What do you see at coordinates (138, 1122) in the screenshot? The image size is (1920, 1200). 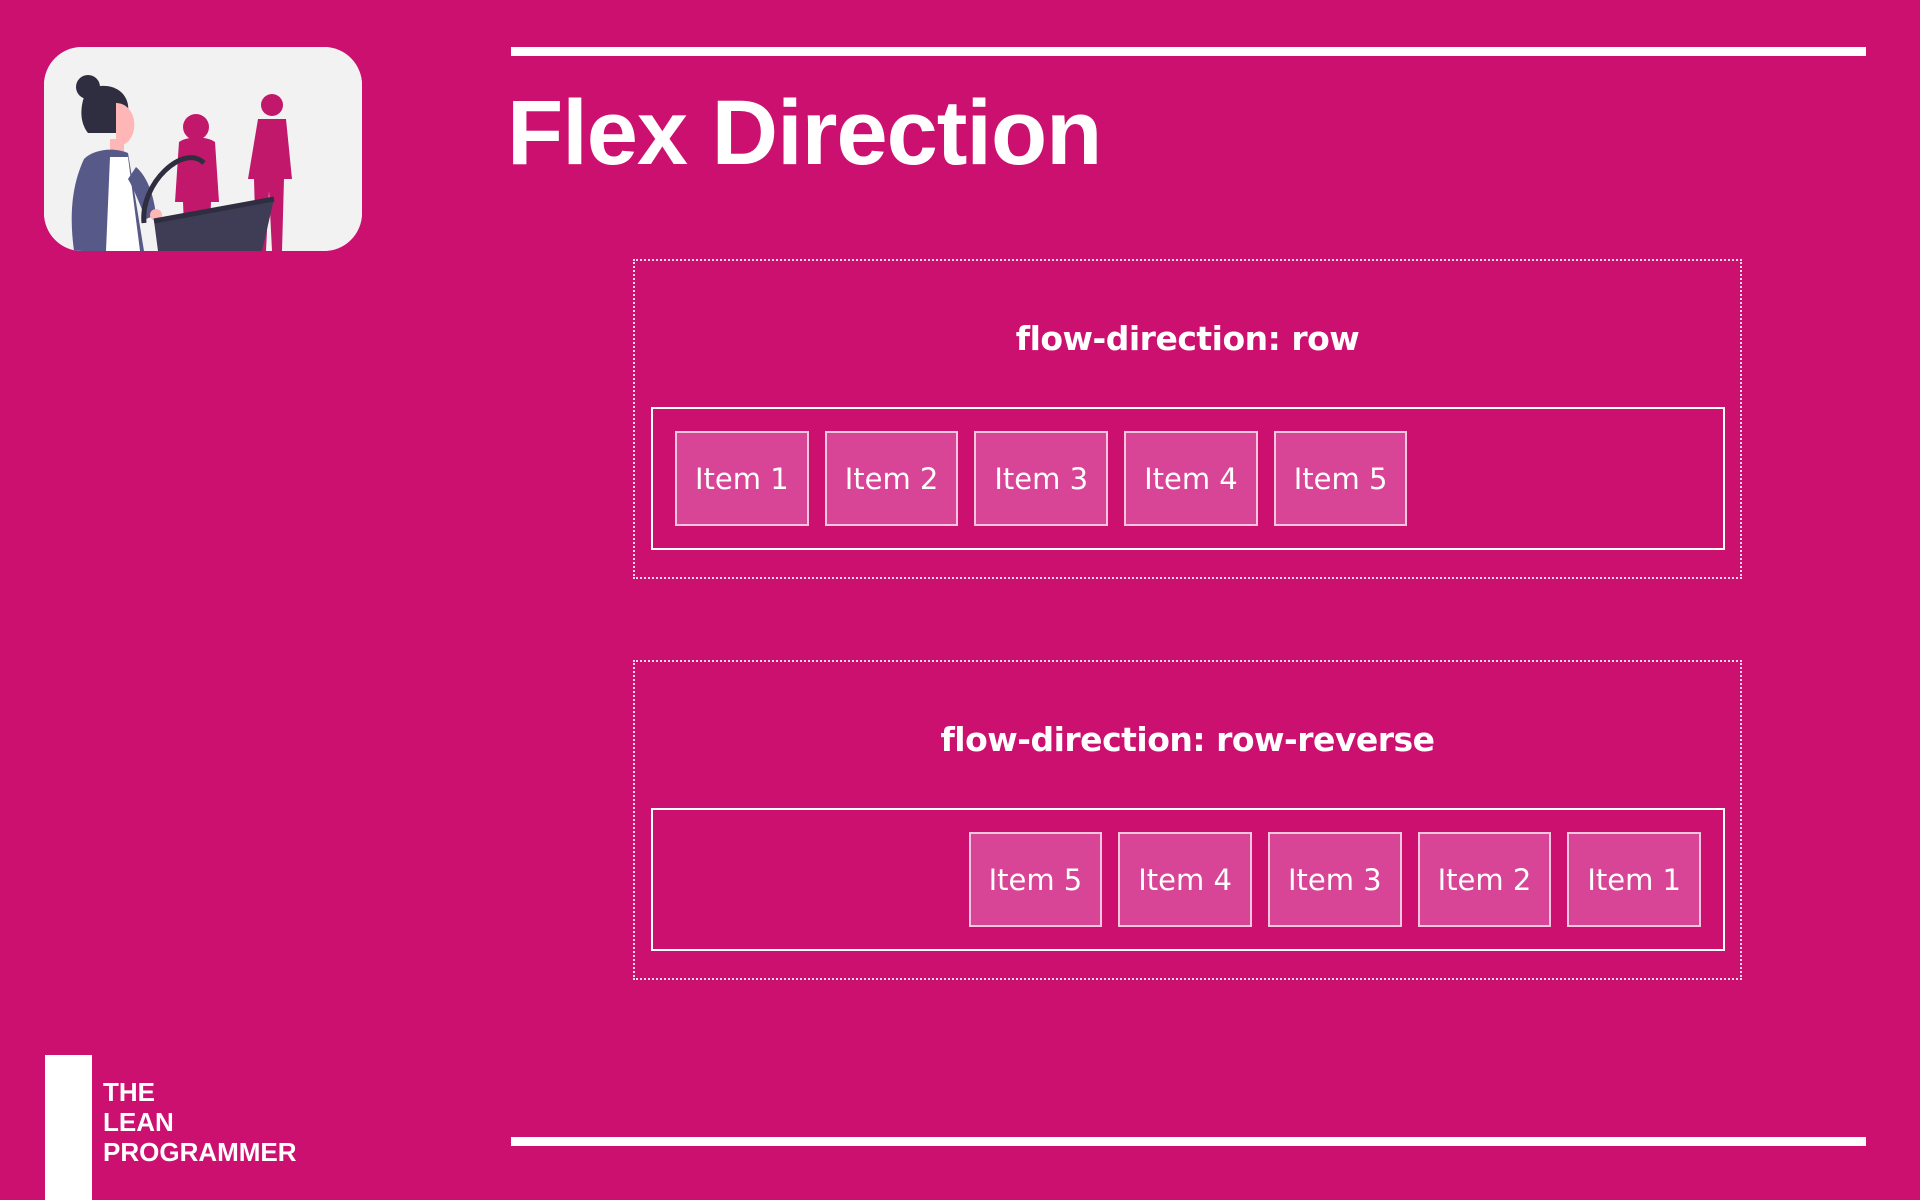 I see `brand-line: LEAN` at bounding box center [138, 1122].